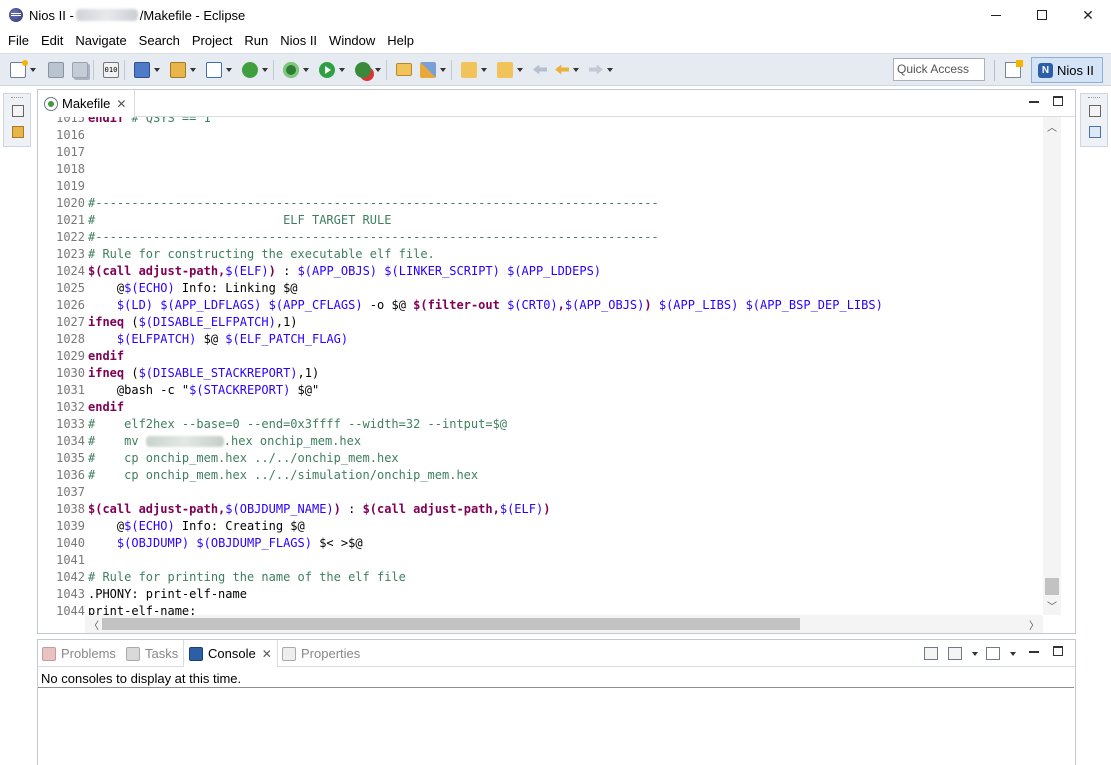 Image resolution: width=1111 pixels, height=765 pixels. I want to click on open-folder-button, so click(404, 70).